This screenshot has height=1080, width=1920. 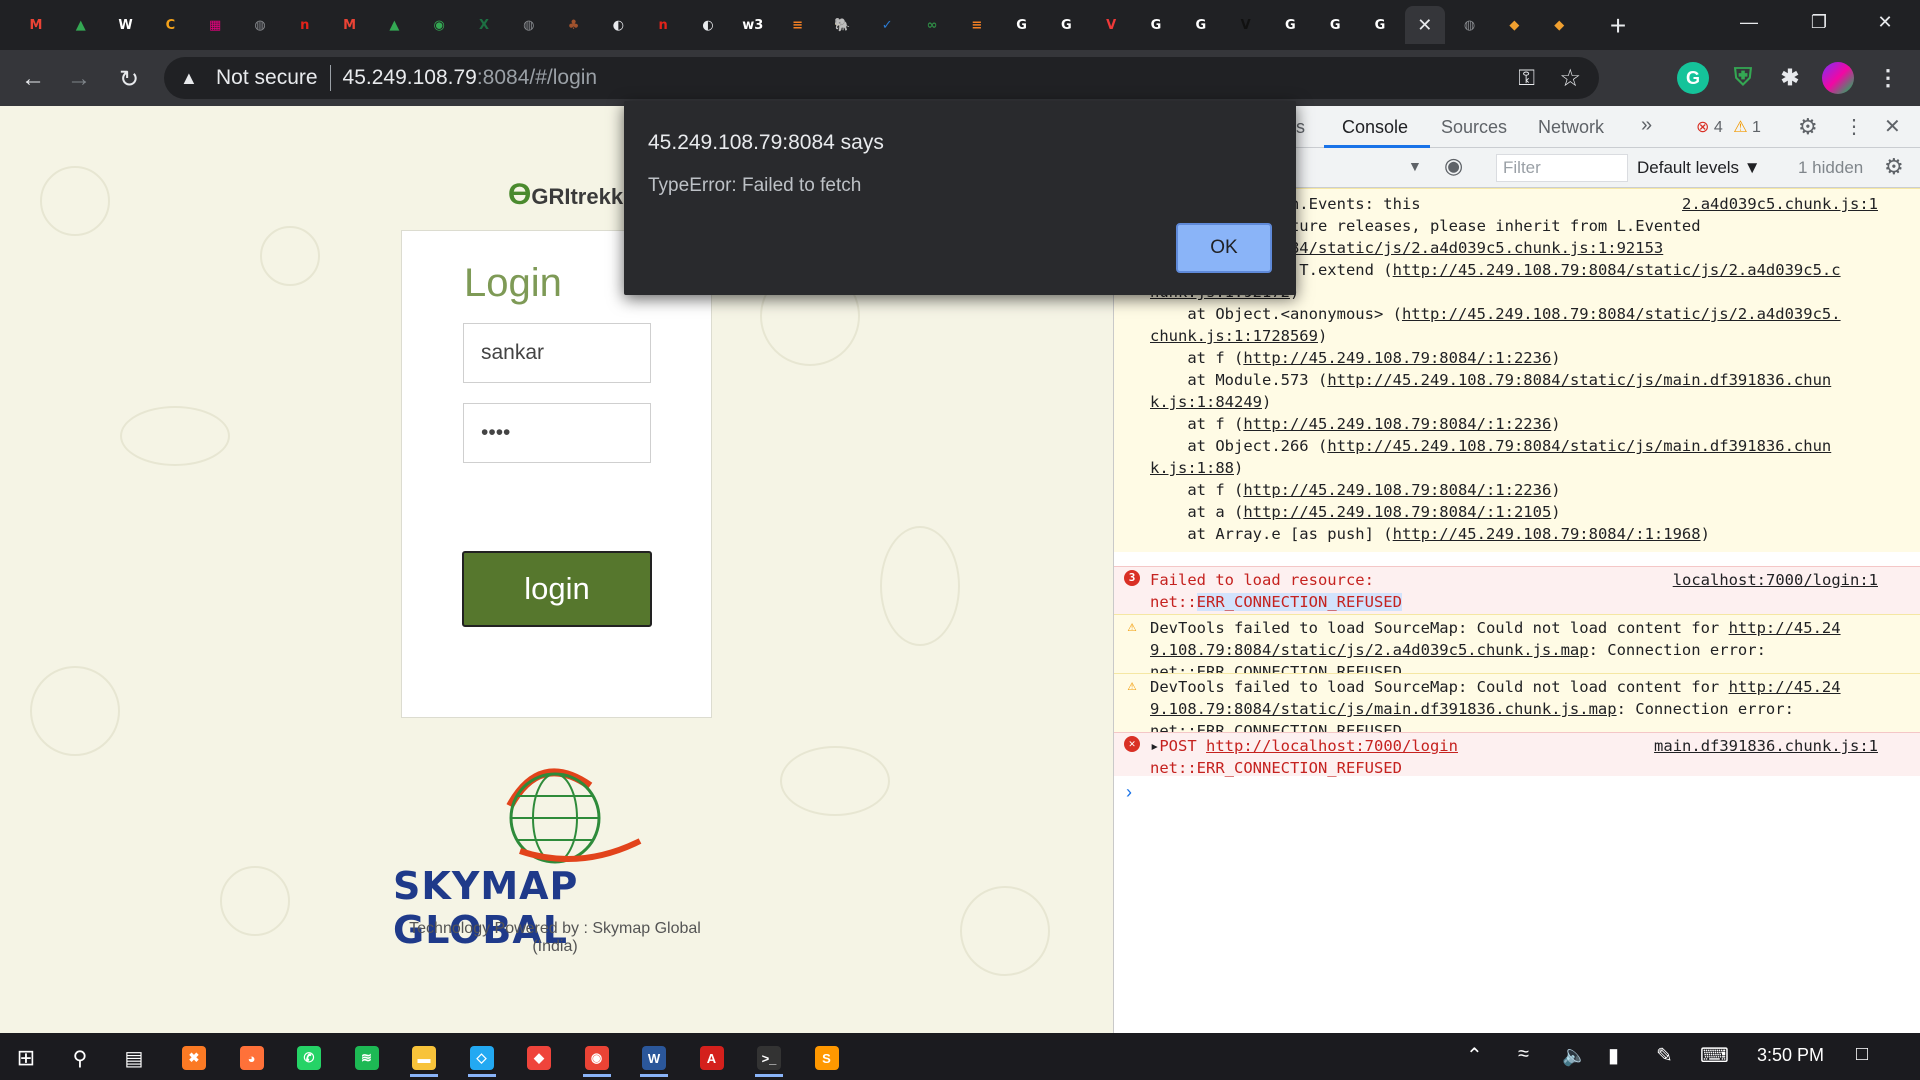 What do you see at coordinates (1570, 78) in the screenshot?
I see `bookmark-star-icon: ☆` at bounding box center [1570, 78].